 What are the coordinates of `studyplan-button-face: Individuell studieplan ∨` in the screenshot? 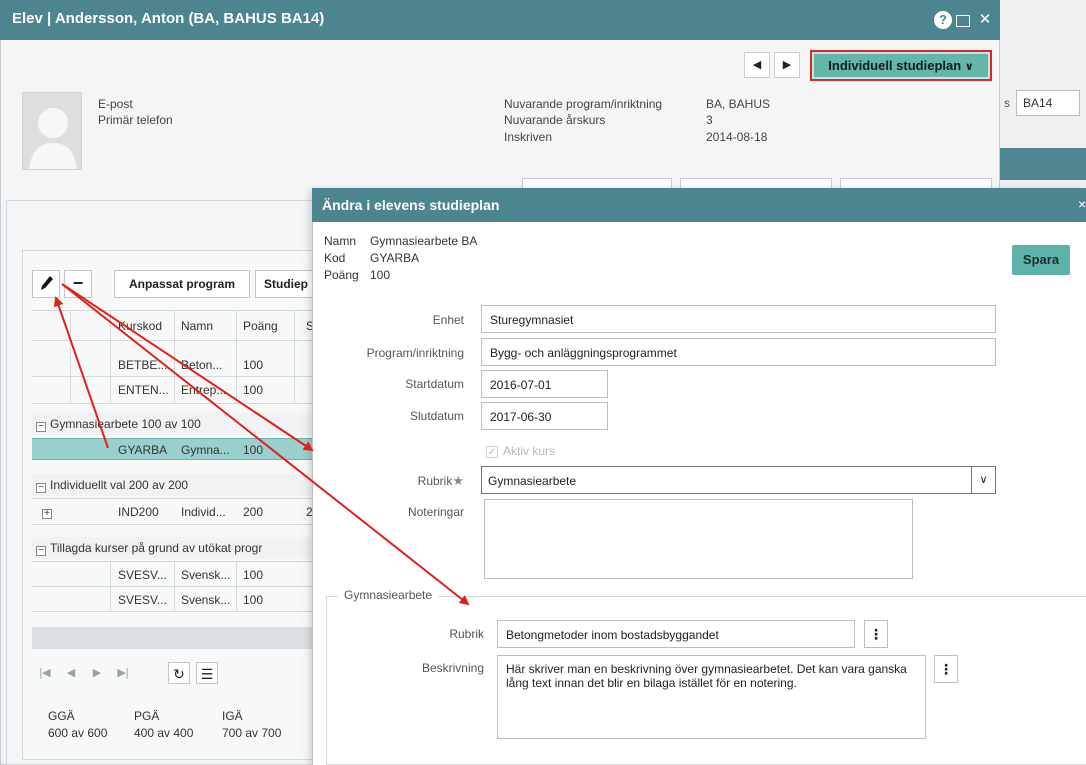 It's located at (901, 65).